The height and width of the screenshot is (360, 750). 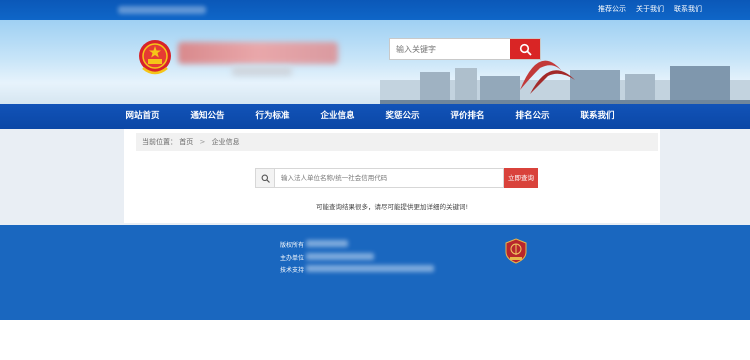 What do you see at coordinates (688, 9) in the screenshot?
I see `top-link-contact: 联系我们` at bounding box center [688, 9].